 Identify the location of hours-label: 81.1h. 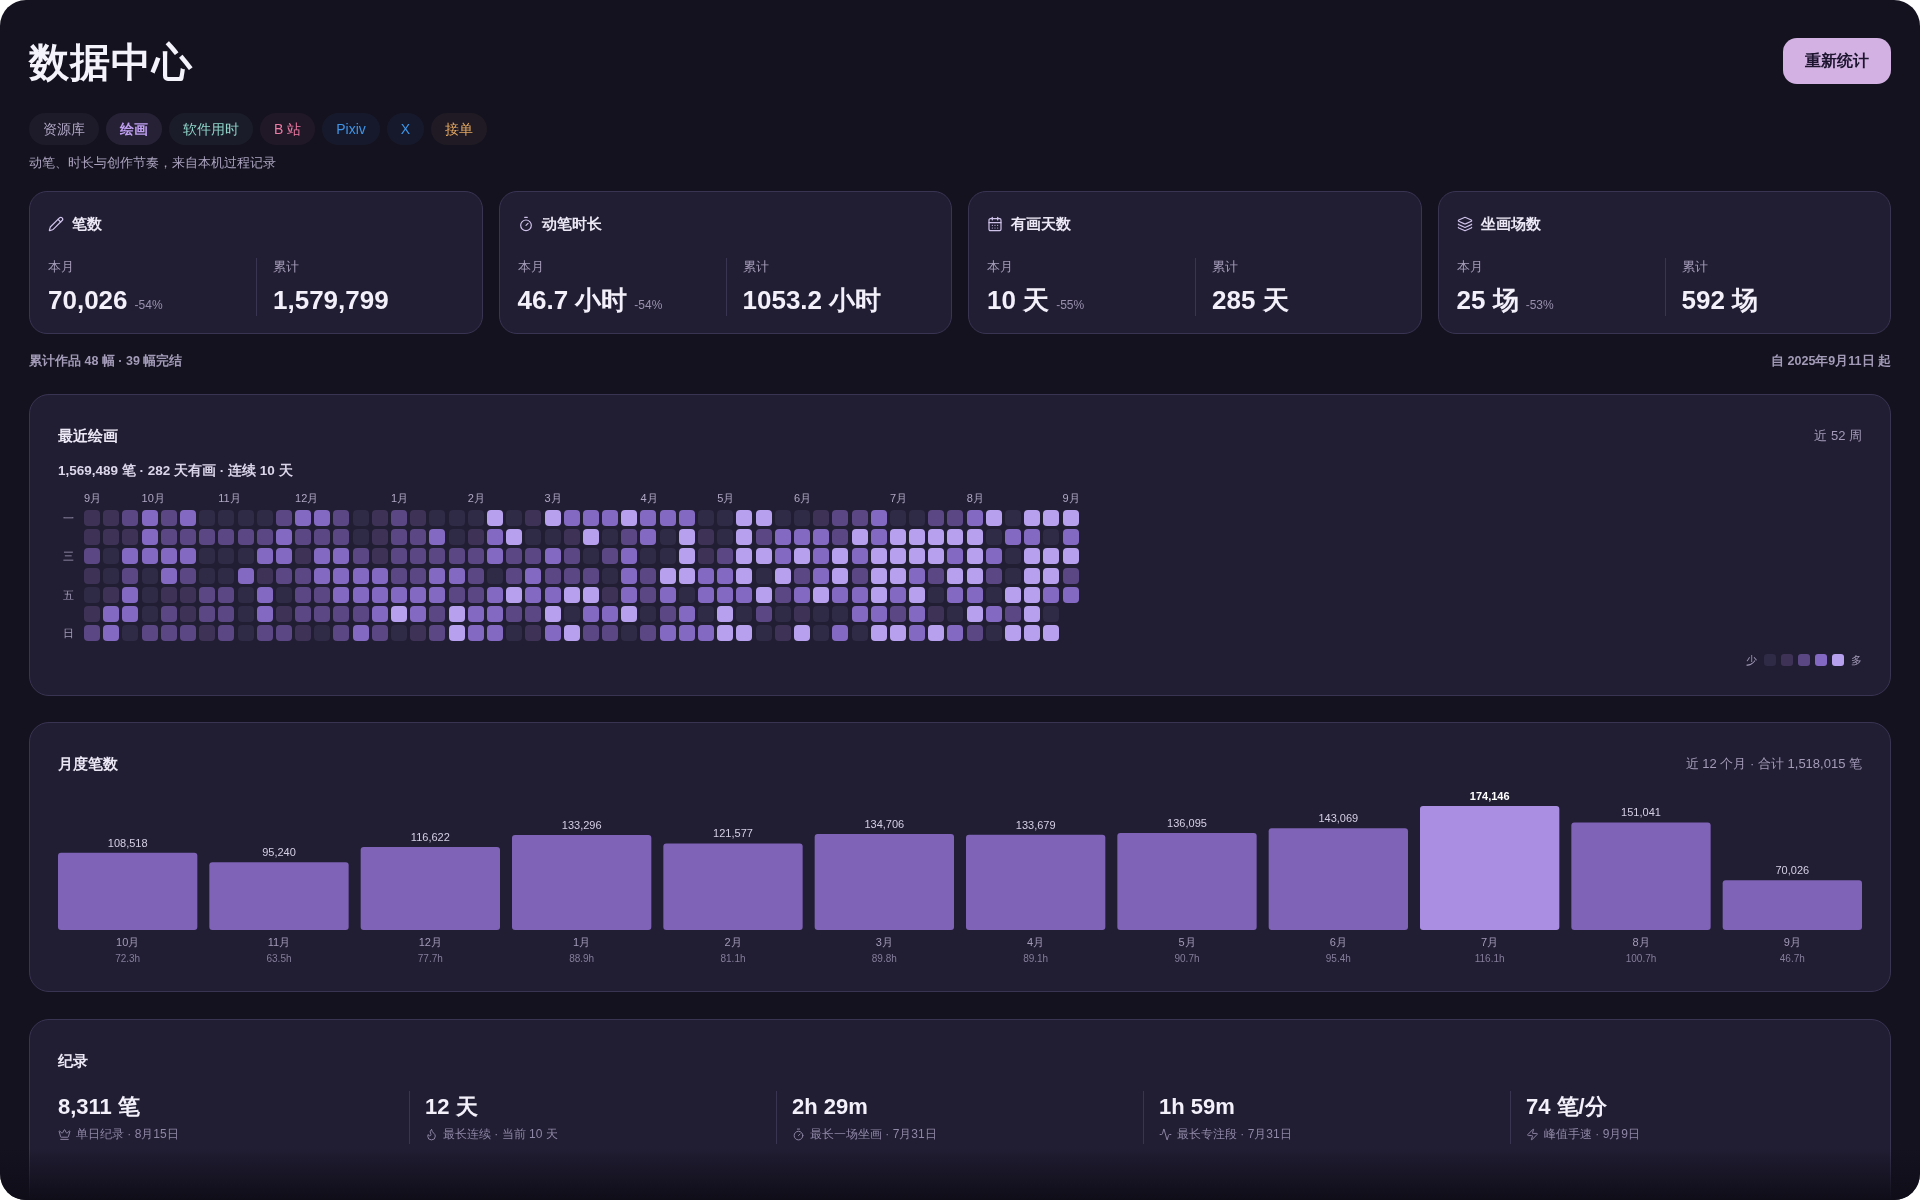
(733, 958).